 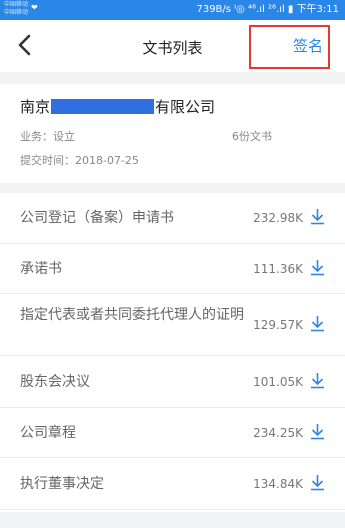 What do you see at coordinates (278, 269) in the screenshot?
I see `document-size: 111.36K` at bounding box center [278, 269].